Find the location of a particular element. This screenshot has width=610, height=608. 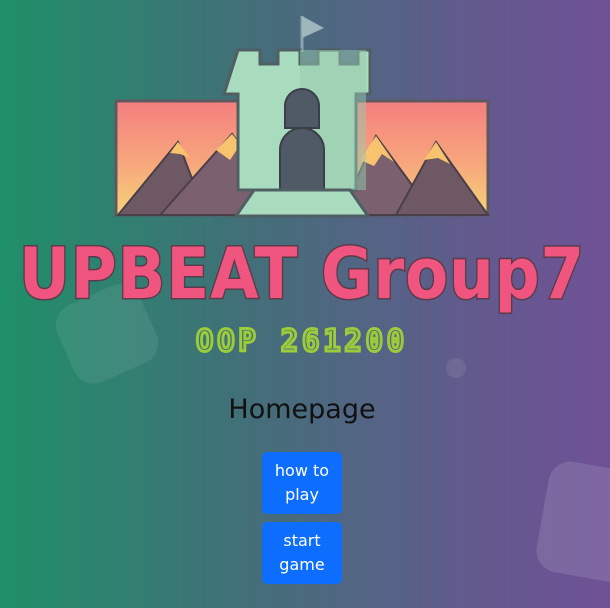

logo-title: UPBEAT Group7 is located at coordinates (302, 274).